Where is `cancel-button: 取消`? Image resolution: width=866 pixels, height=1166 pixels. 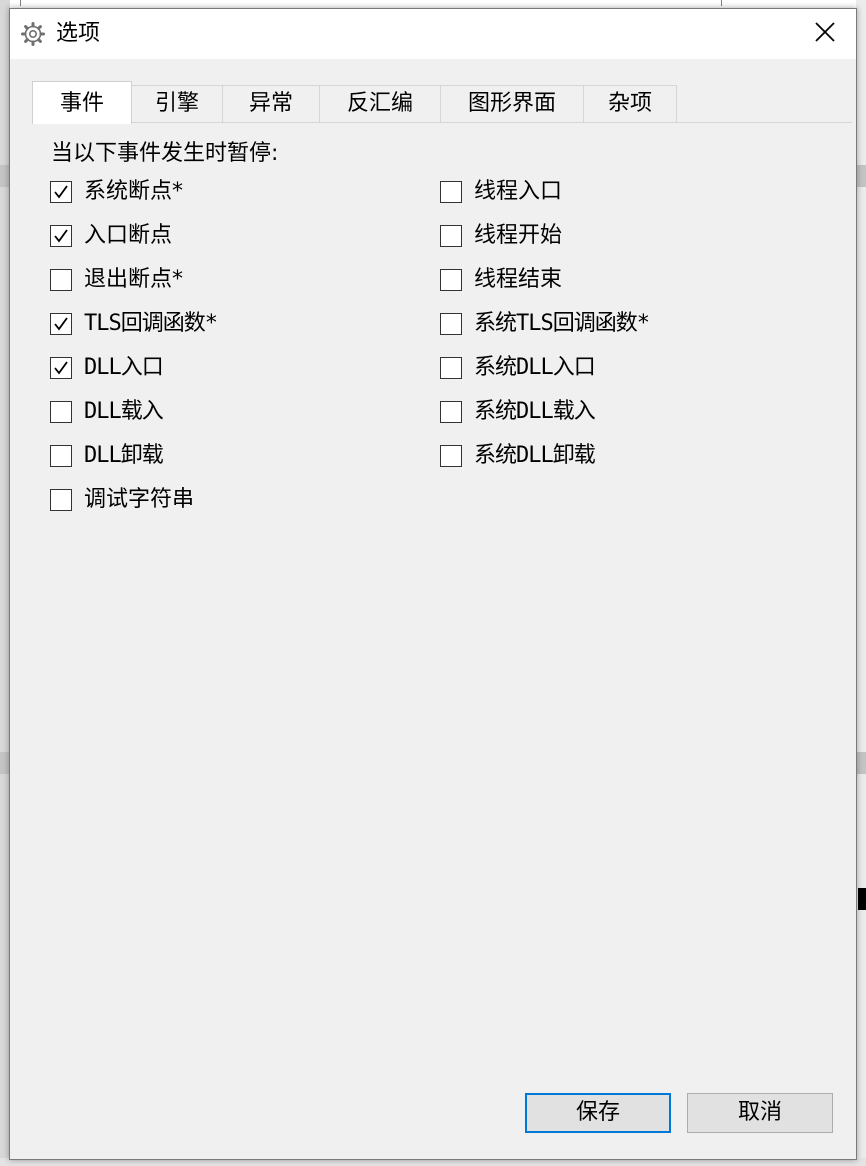 cancel-button: 取消 is located at coordinates (760, 1113).